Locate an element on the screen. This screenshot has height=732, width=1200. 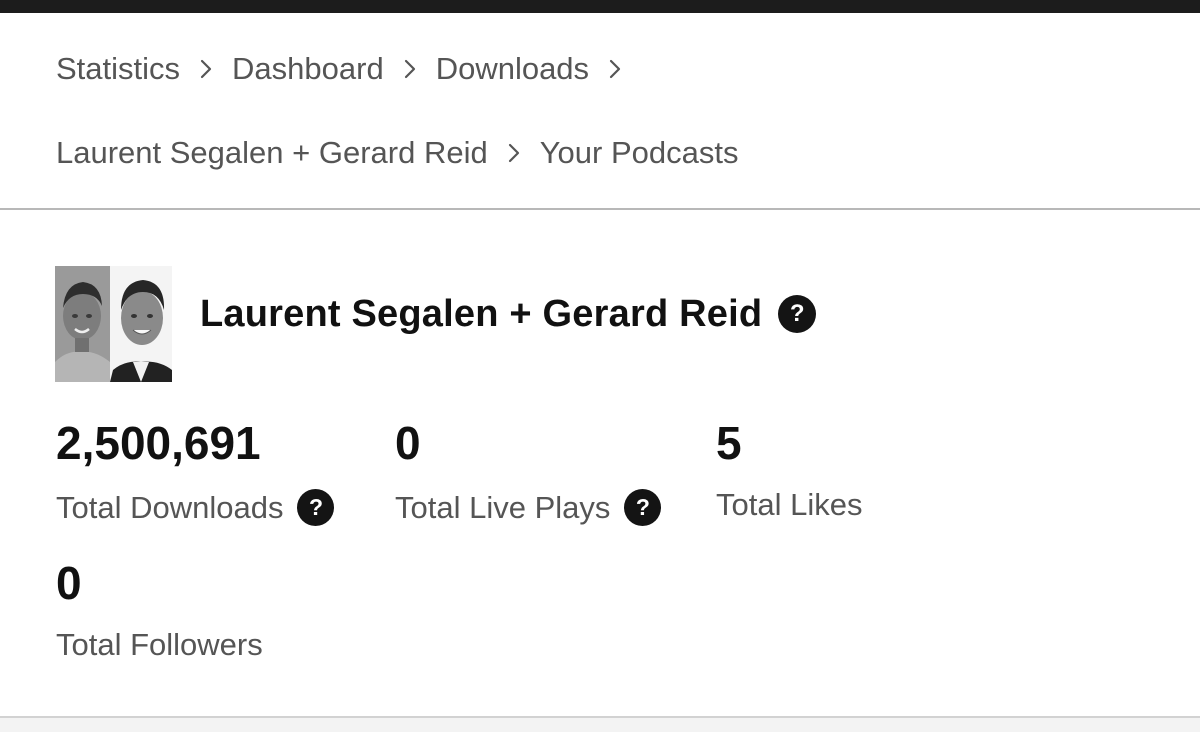
stat-total-followers: 0 Total Followers is located at coordinates (159, 610).